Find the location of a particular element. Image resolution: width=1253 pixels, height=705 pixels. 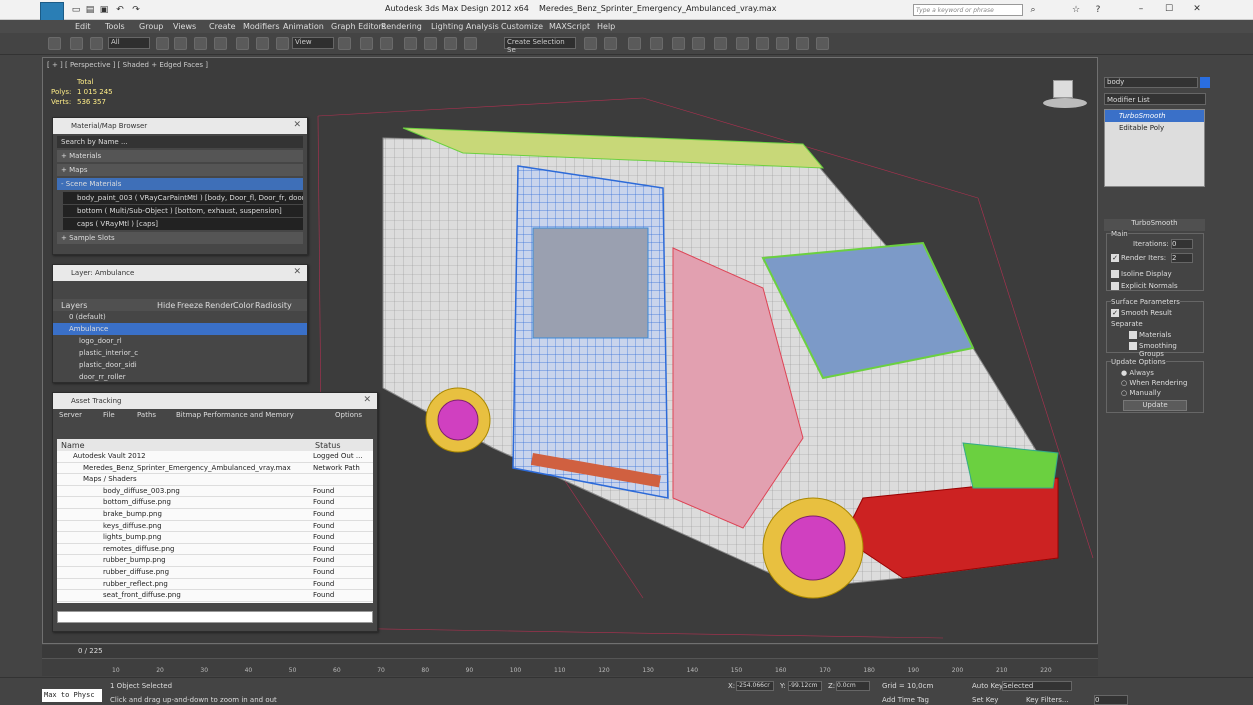

select-object-icon is located at coordinates (162, 43).